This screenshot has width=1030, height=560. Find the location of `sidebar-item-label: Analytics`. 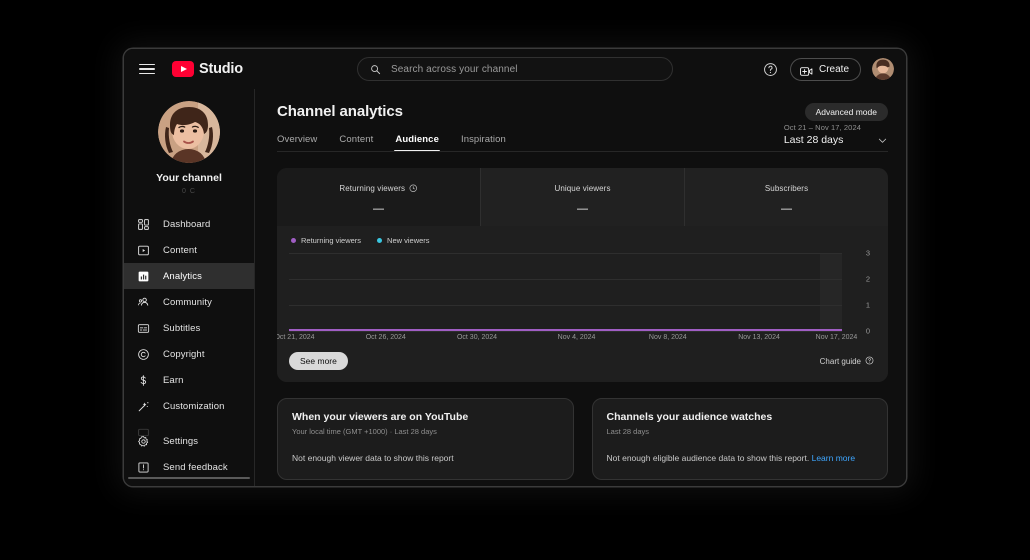

sidebar-item-label: Analytics is located at coordinates (182, 276).